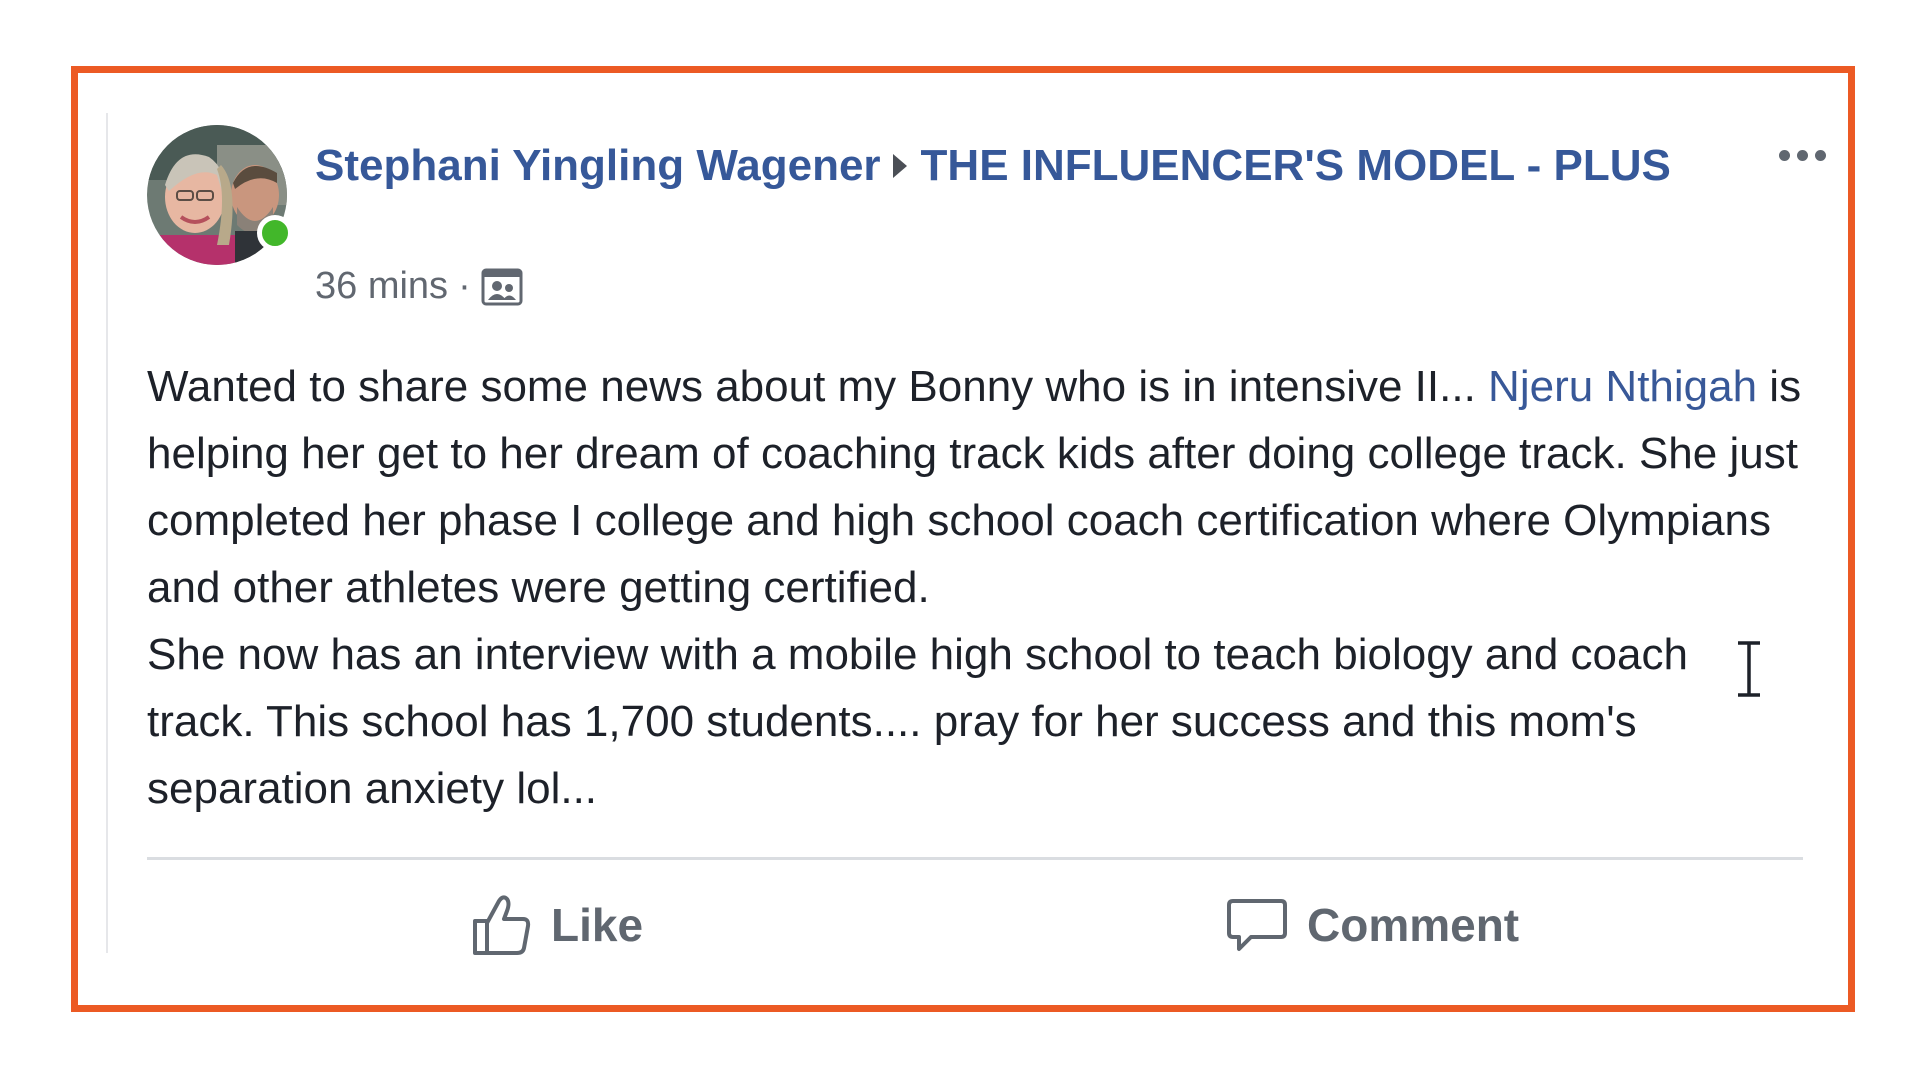  I want to click on text-cursor-icon, so click(1749, 669).